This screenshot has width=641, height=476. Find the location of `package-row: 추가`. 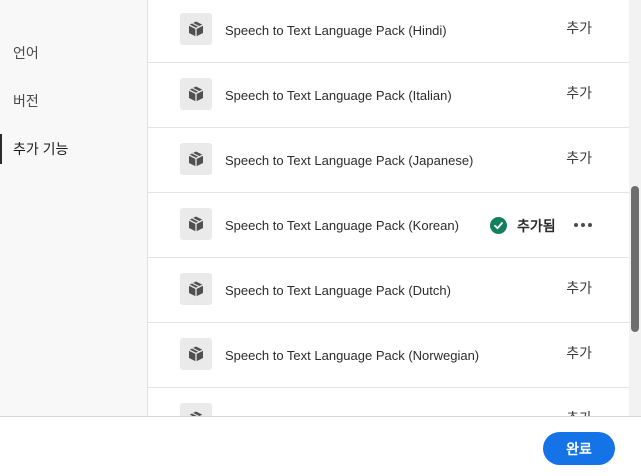

package-row: 추가 is located at coordinates (388, 402).